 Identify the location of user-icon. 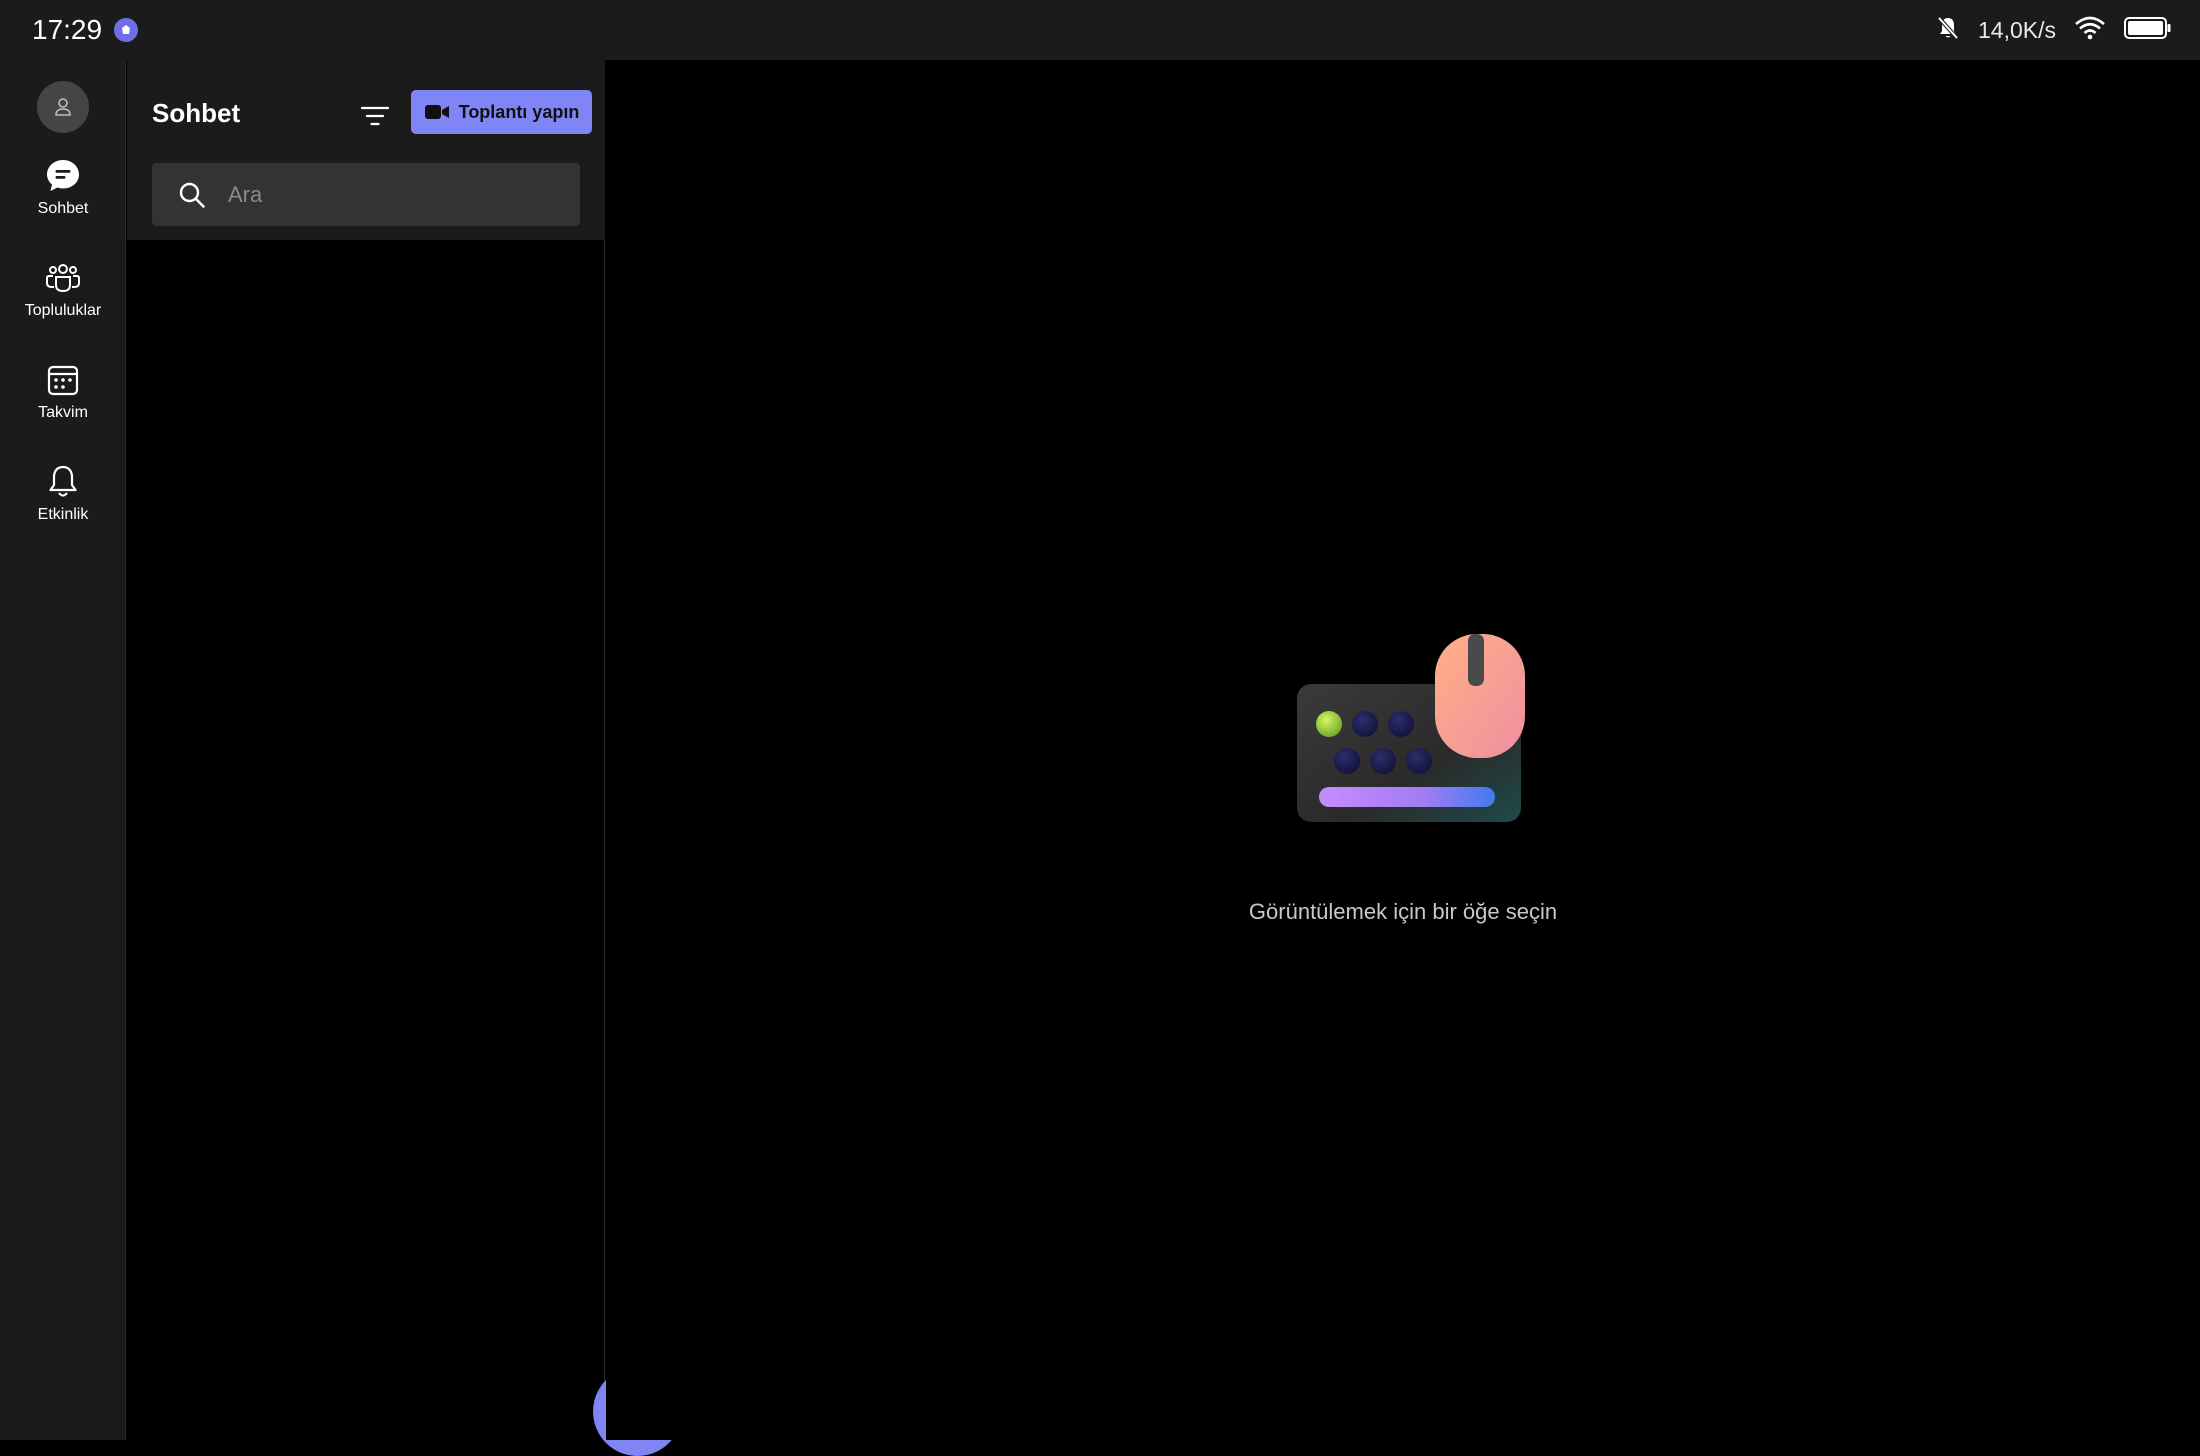
(63, 107).